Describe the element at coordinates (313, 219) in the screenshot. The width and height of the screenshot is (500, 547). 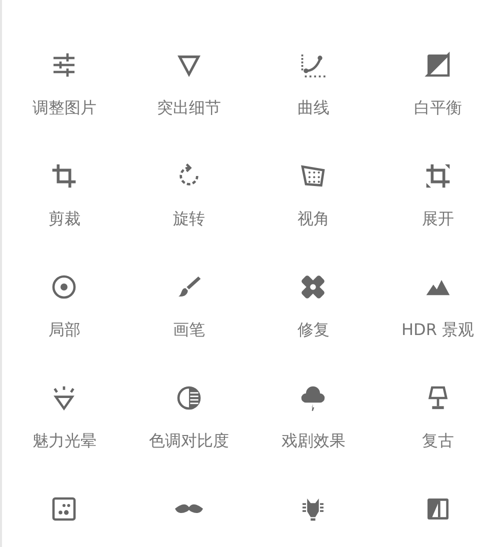
I see `tool-label: 视角` at that location.